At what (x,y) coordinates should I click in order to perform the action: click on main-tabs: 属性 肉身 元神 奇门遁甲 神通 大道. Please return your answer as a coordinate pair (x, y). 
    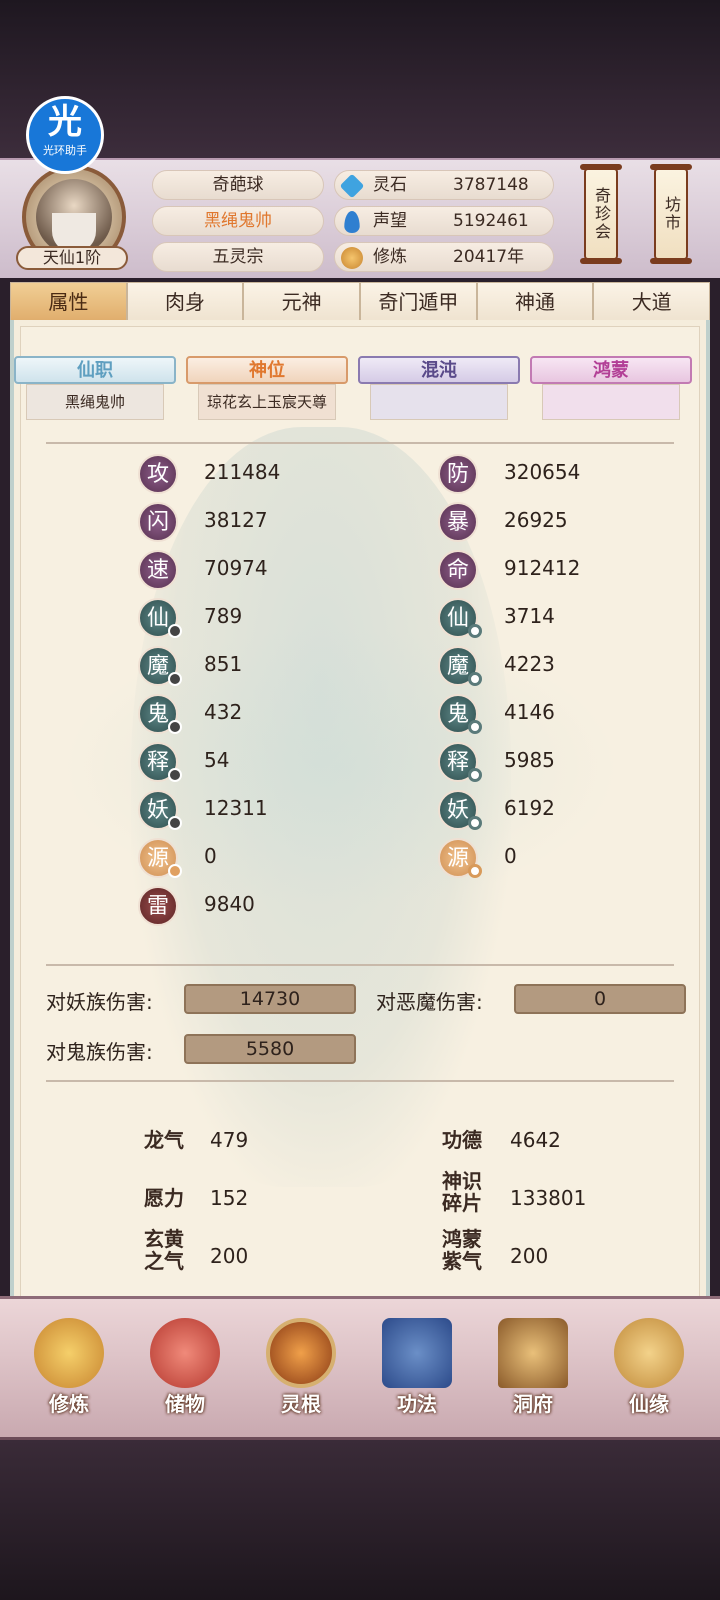
    Looking at the image, I should click on (360, 302).